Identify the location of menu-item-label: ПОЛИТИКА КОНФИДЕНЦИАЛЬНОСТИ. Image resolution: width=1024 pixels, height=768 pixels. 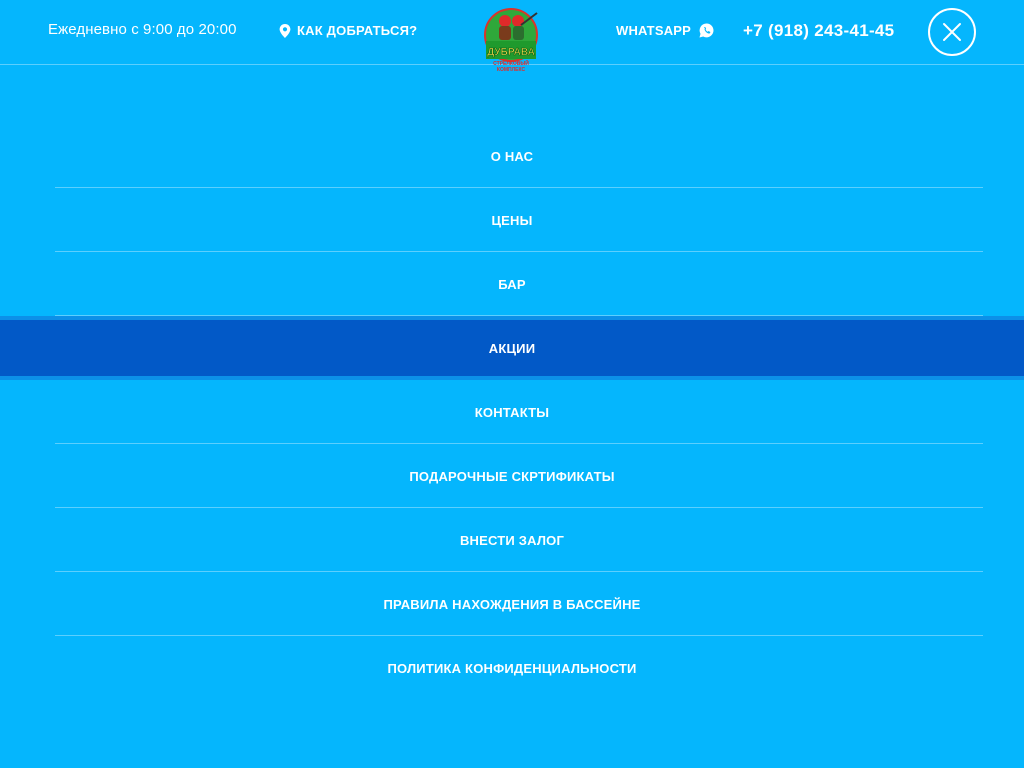
(512, 668).